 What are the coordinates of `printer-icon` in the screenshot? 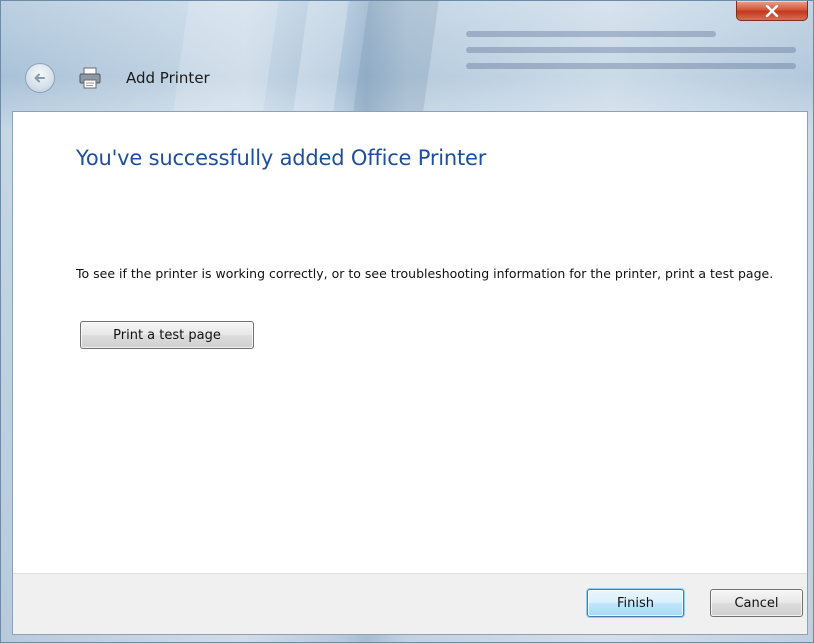 It's located at (90, 78).